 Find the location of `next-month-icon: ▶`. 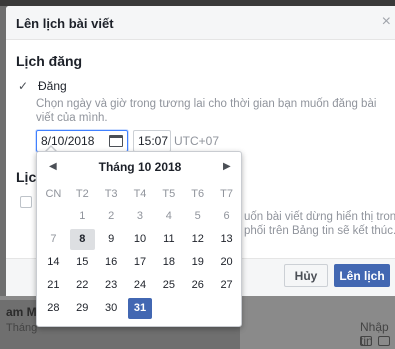

next-month-icon: ▶ is located at coordinates (227, 166).